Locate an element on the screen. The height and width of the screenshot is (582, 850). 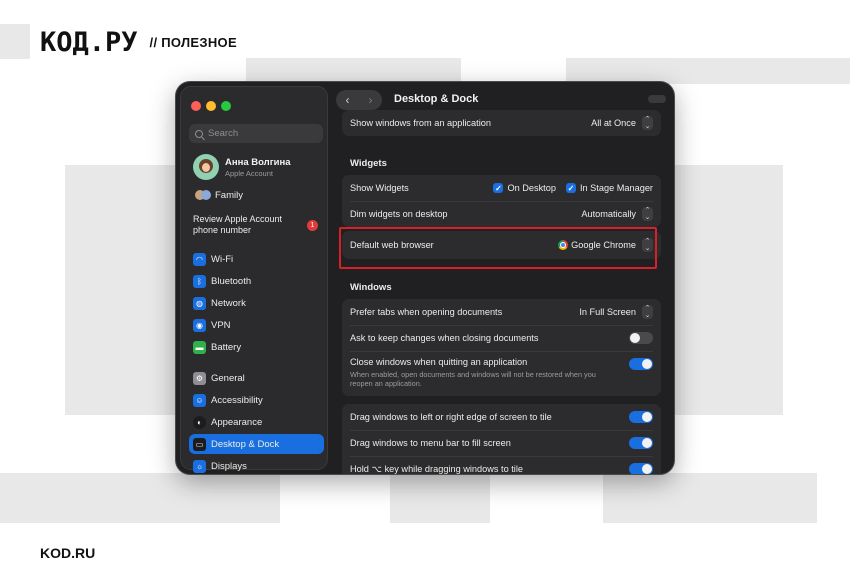
sidebar-item-desktop-dock: ▭ Desktop & Dock is located at coordinates (256, 444).